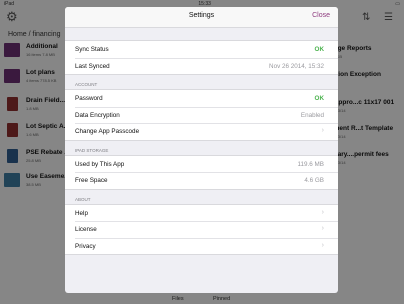 This screenshot has height=304, width=404. Describe the element at coordinates (201, 246) in the screenshot. I see `privacy-row: Privacy ›` at that location.